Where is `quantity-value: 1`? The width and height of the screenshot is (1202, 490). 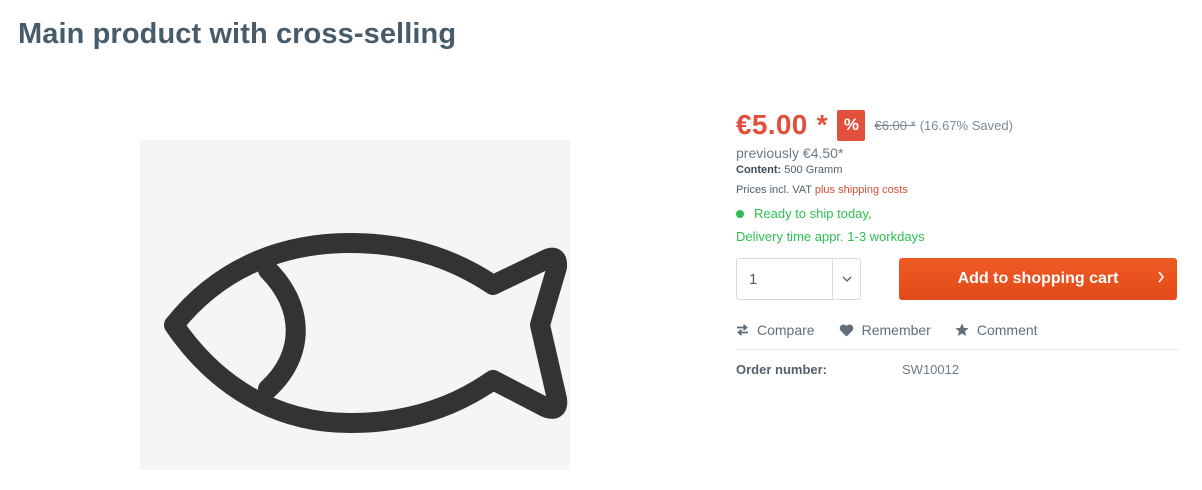
quantity-value: 1 is located at coordinates (753, 279).